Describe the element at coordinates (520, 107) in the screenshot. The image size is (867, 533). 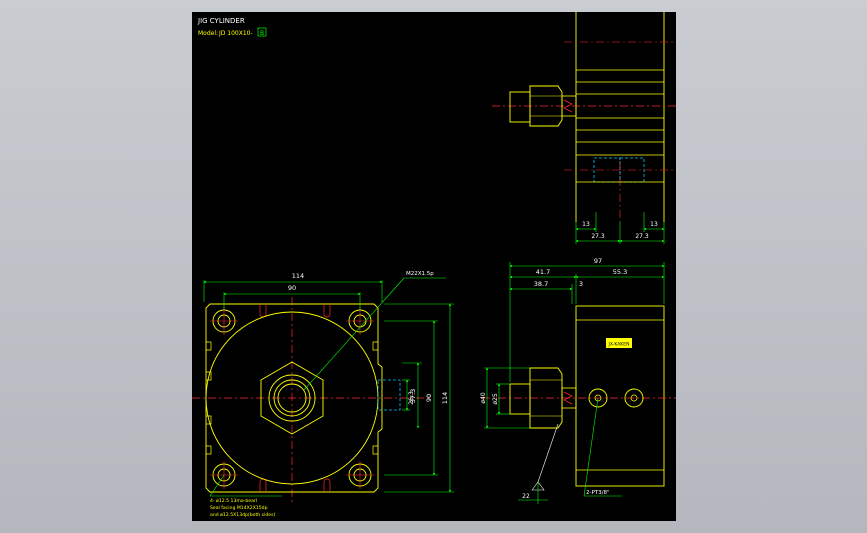
I see `top-rod-end` at that location.